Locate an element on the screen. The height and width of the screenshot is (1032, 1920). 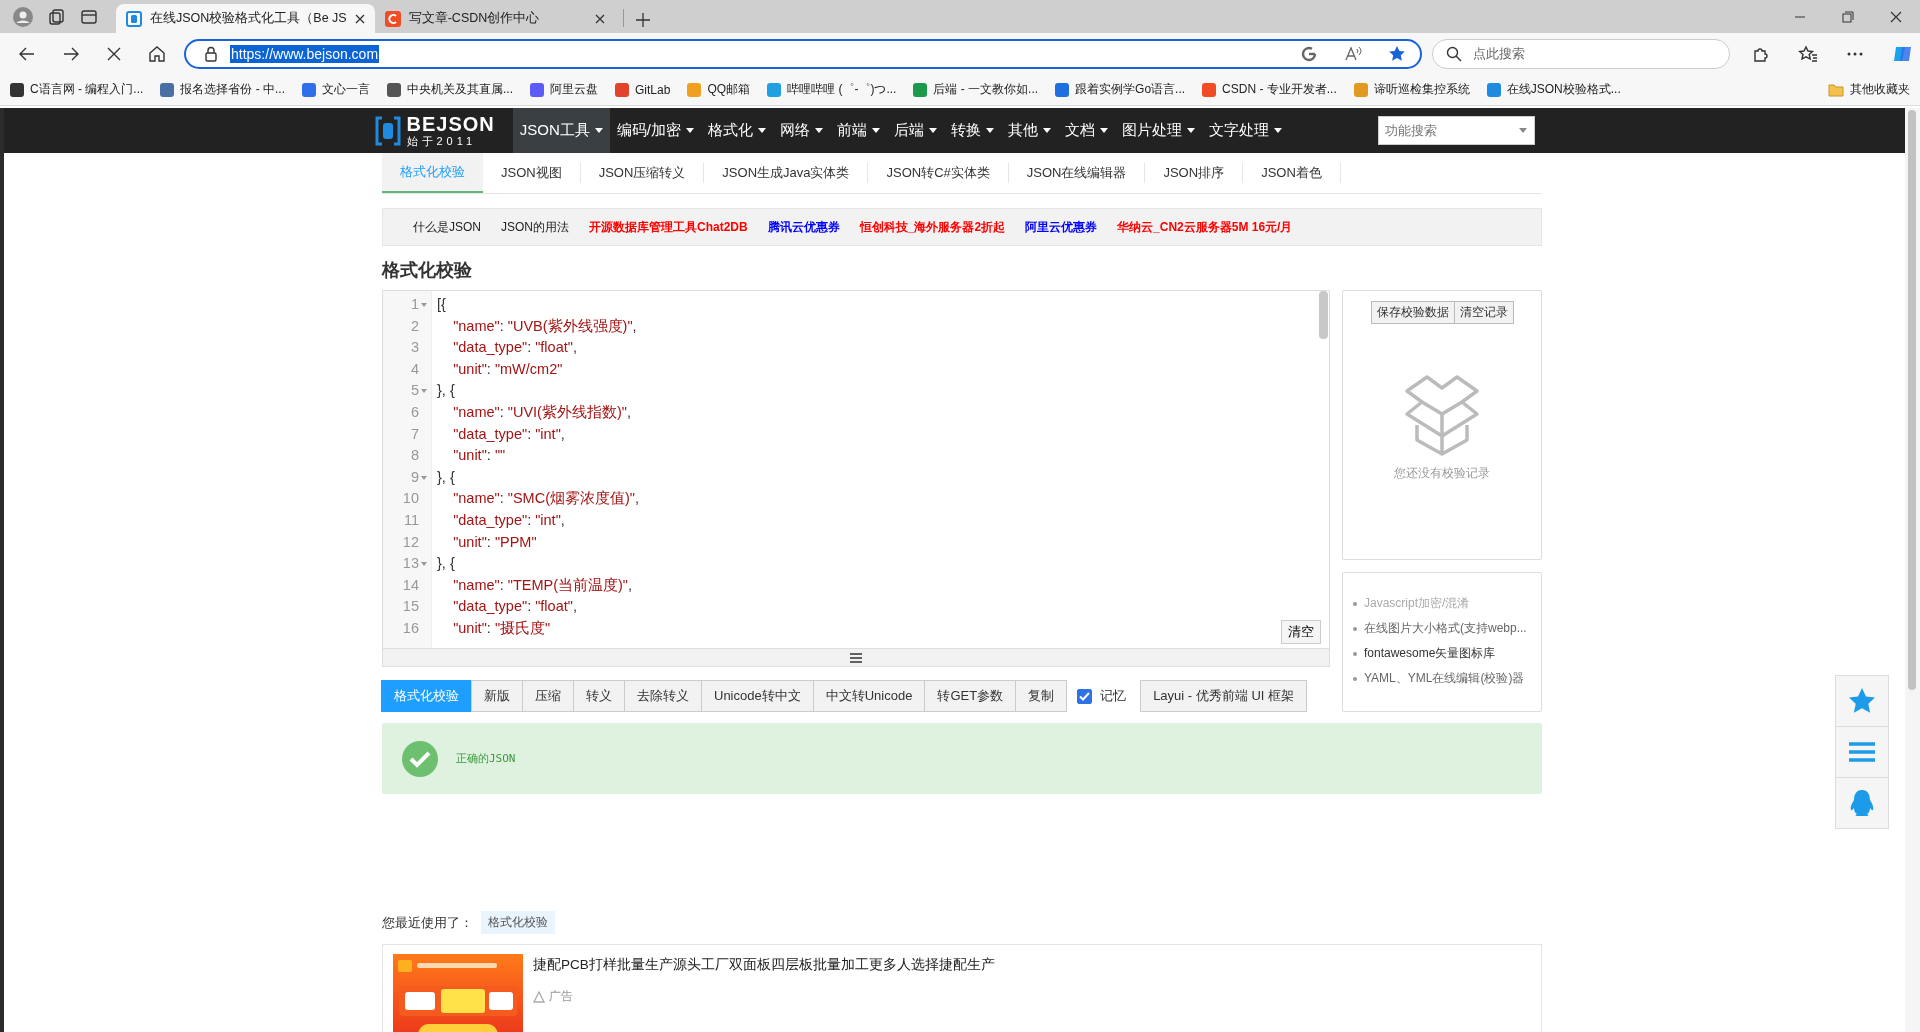
profile-icon is located at coordinates (23, 16).